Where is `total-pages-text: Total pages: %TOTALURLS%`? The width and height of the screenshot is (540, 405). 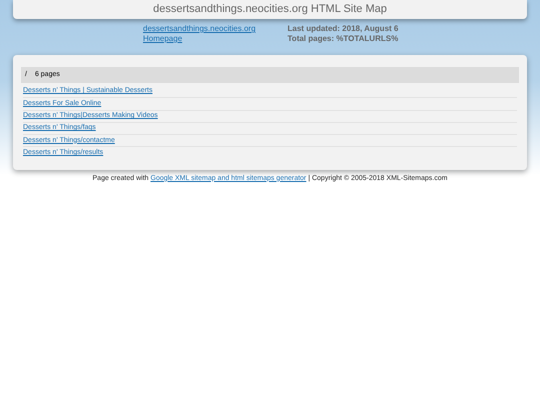 total-pages-text: Total pages: %TOTALURLS% is located at coordinates (343, 39).